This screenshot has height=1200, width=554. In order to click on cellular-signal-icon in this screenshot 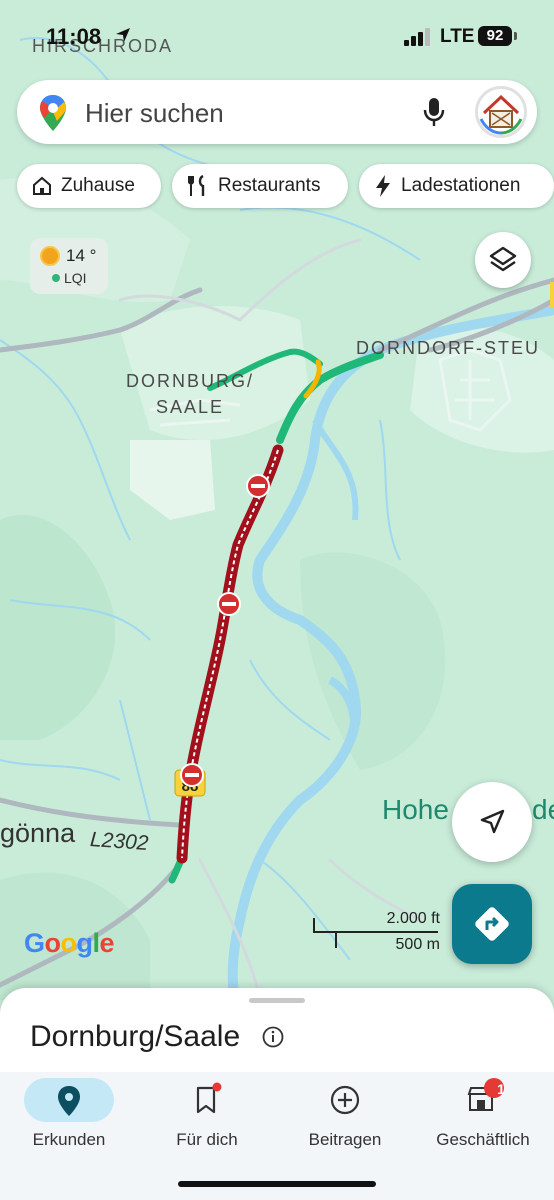, I will do `click(417, 37)`.